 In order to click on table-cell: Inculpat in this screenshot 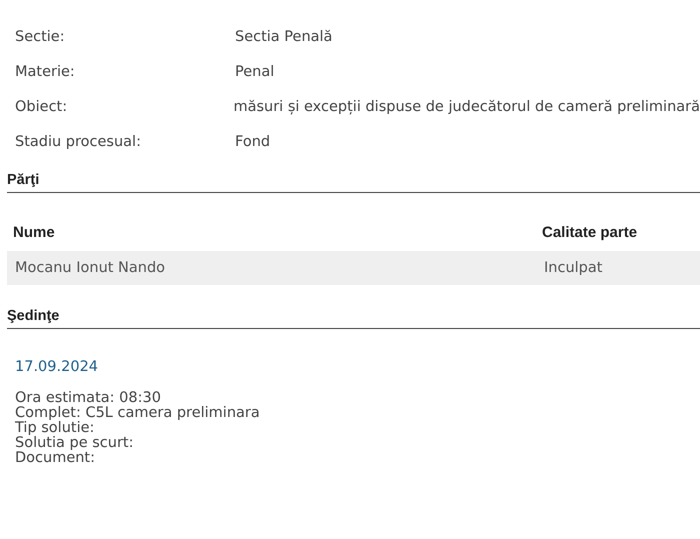, I will do `click(618, 268)`.